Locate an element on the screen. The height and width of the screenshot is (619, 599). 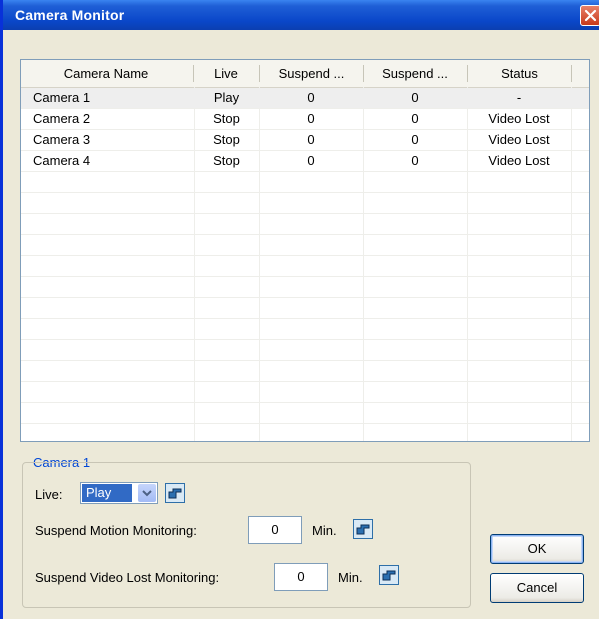
cancel-button: Cancel is located at coordinates (537, 588).